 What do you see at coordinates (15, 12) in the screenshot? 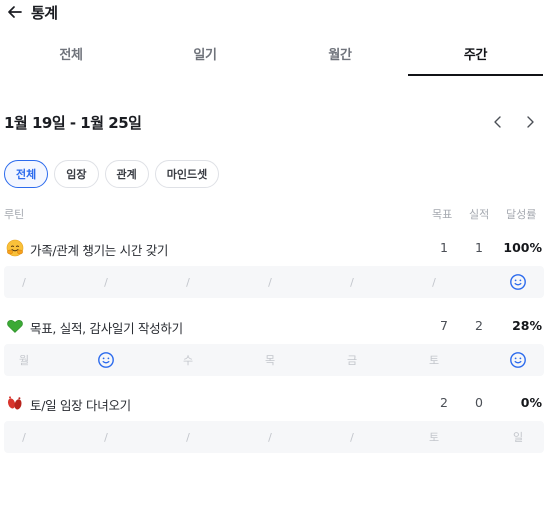
I see `back-arrow-icon` at bounding box center [15, 12].